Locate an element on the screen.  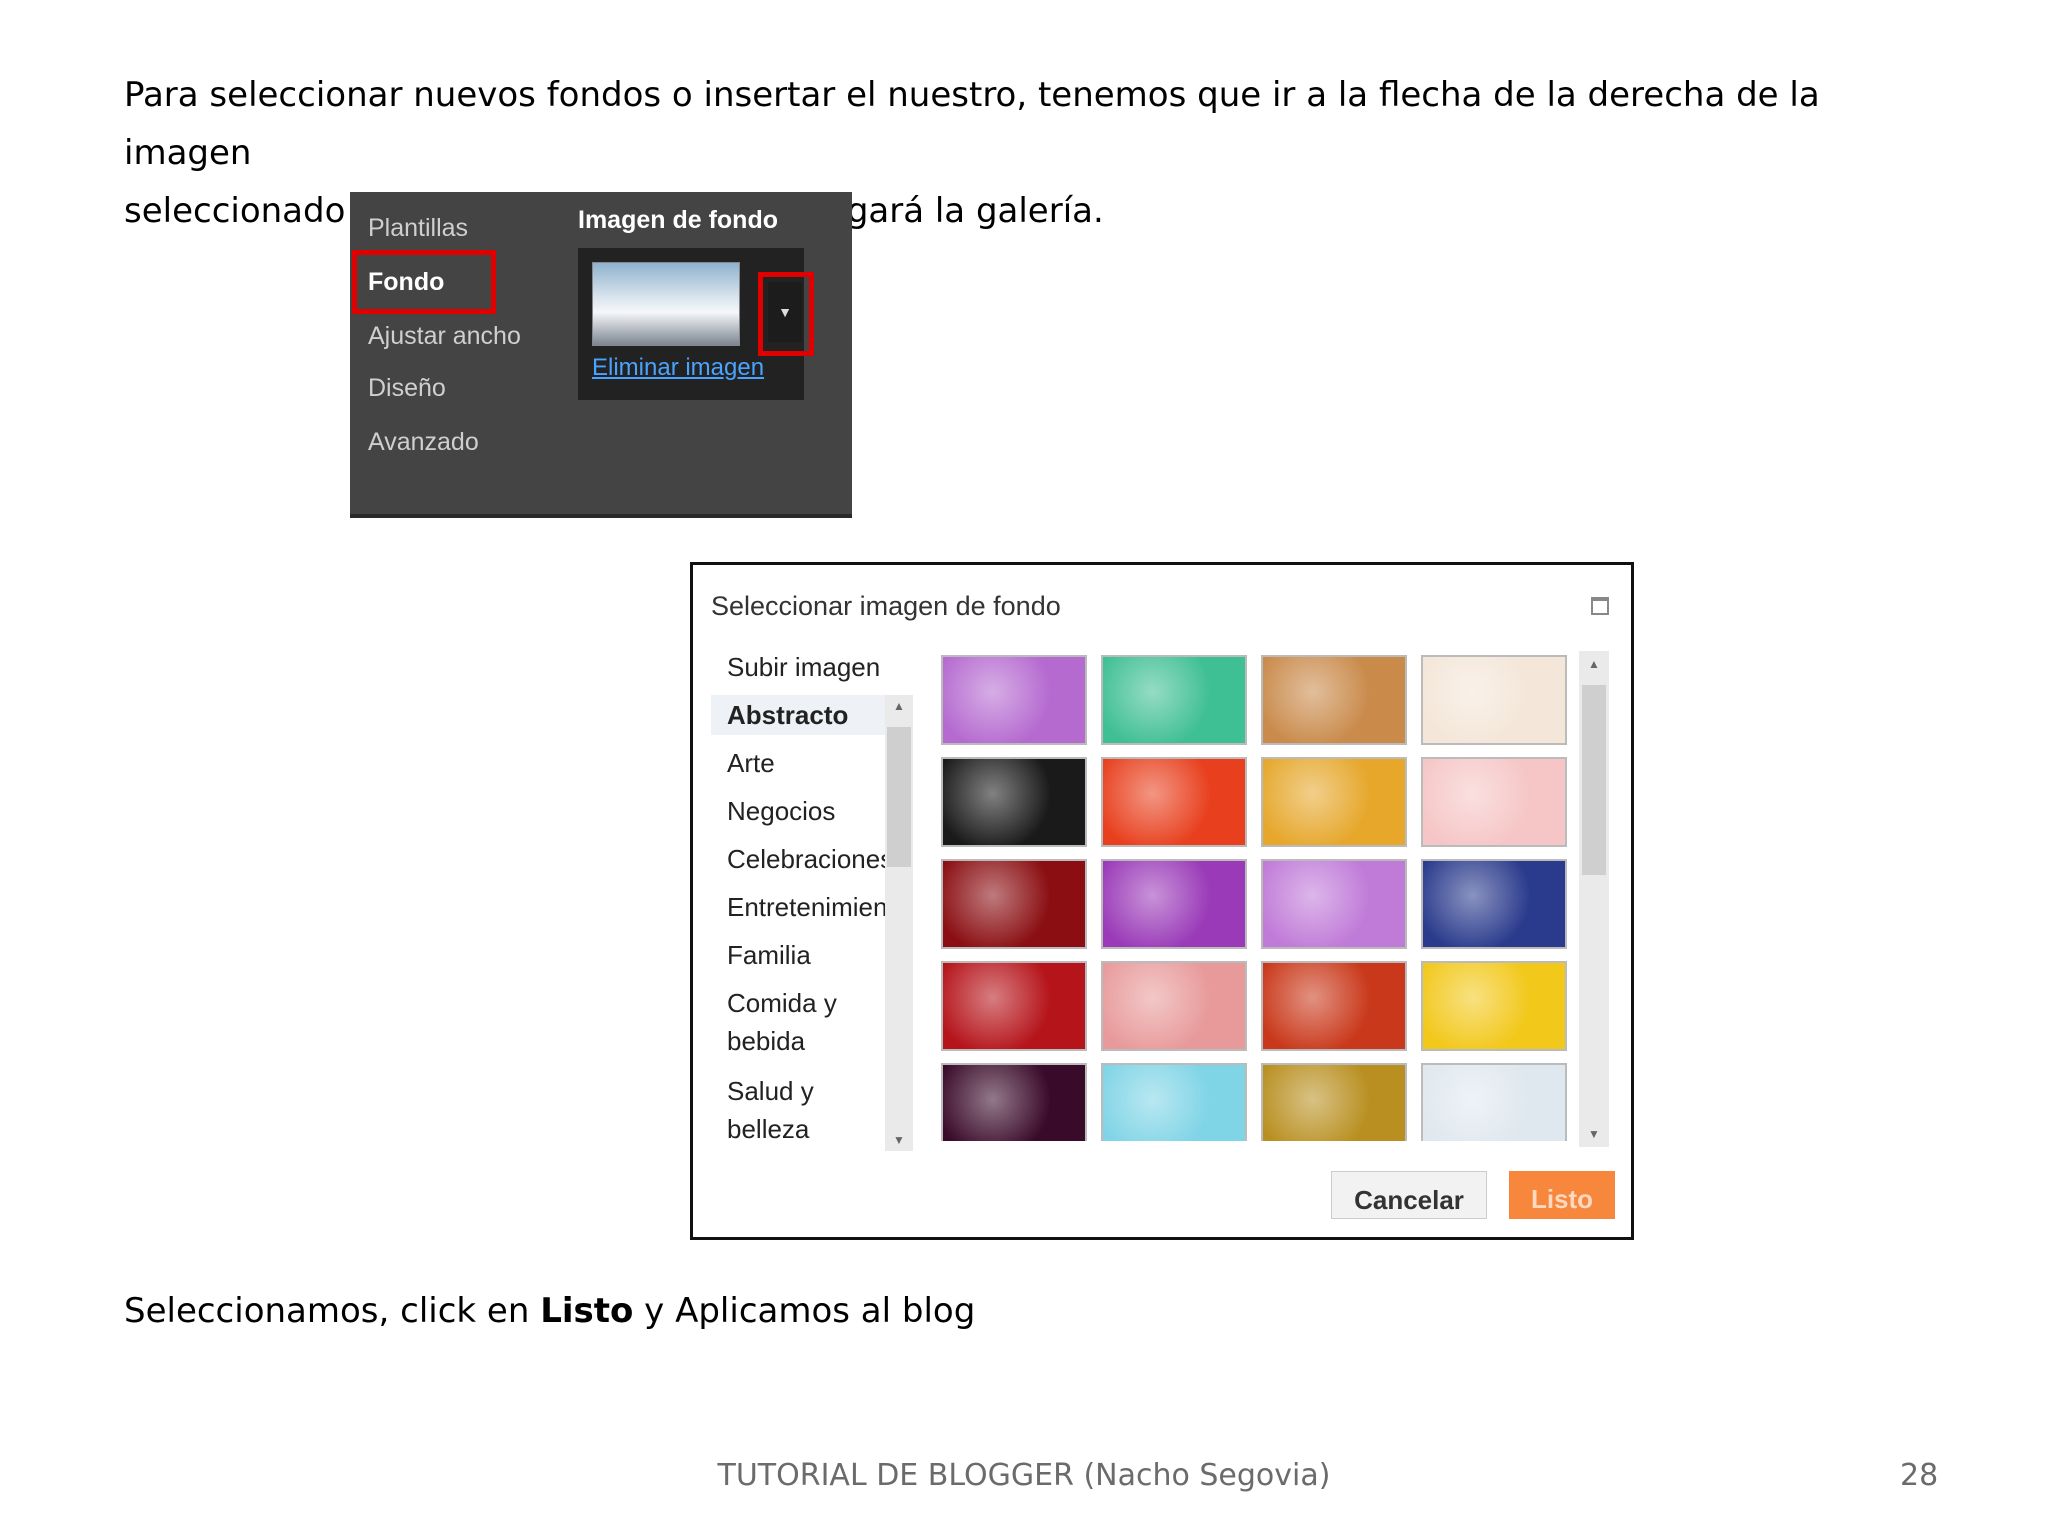
done-button: Listo is located at coordinates (1562, 1195).